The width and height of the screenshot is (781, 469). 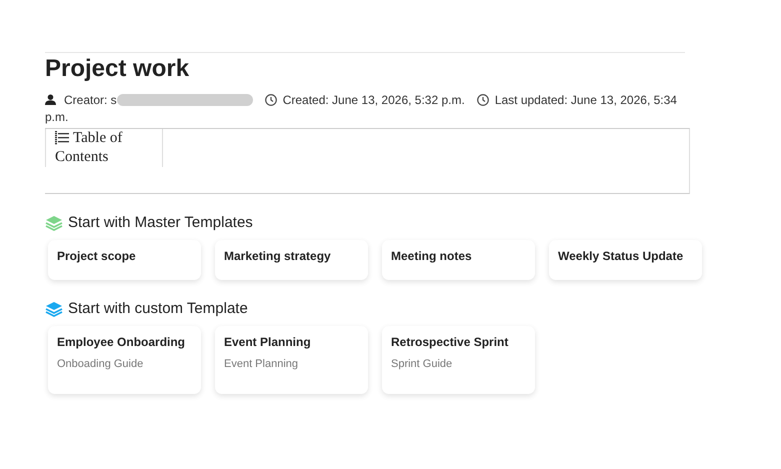 I want to click on template-card: Employee Onboarding Onboading Guide, so click(x=124, y=360).